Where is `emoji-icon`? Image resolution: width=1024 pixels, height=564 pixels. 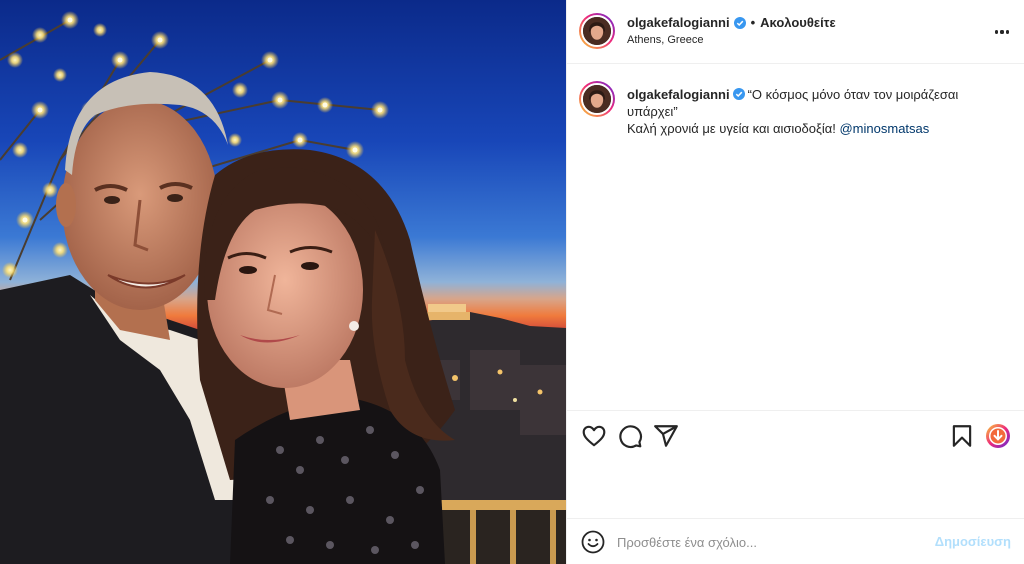
emoji-icon is located at coordinates (593, 542).